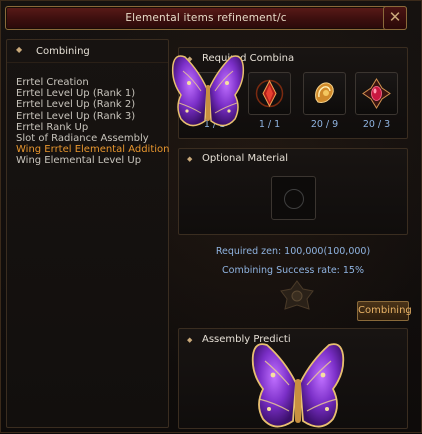  What do you see at coordinates (93, 127) in the screenshot?
I see `menu-item-errtel-rank-up: Errtel Rank Up` at bounding box center [93, 127].